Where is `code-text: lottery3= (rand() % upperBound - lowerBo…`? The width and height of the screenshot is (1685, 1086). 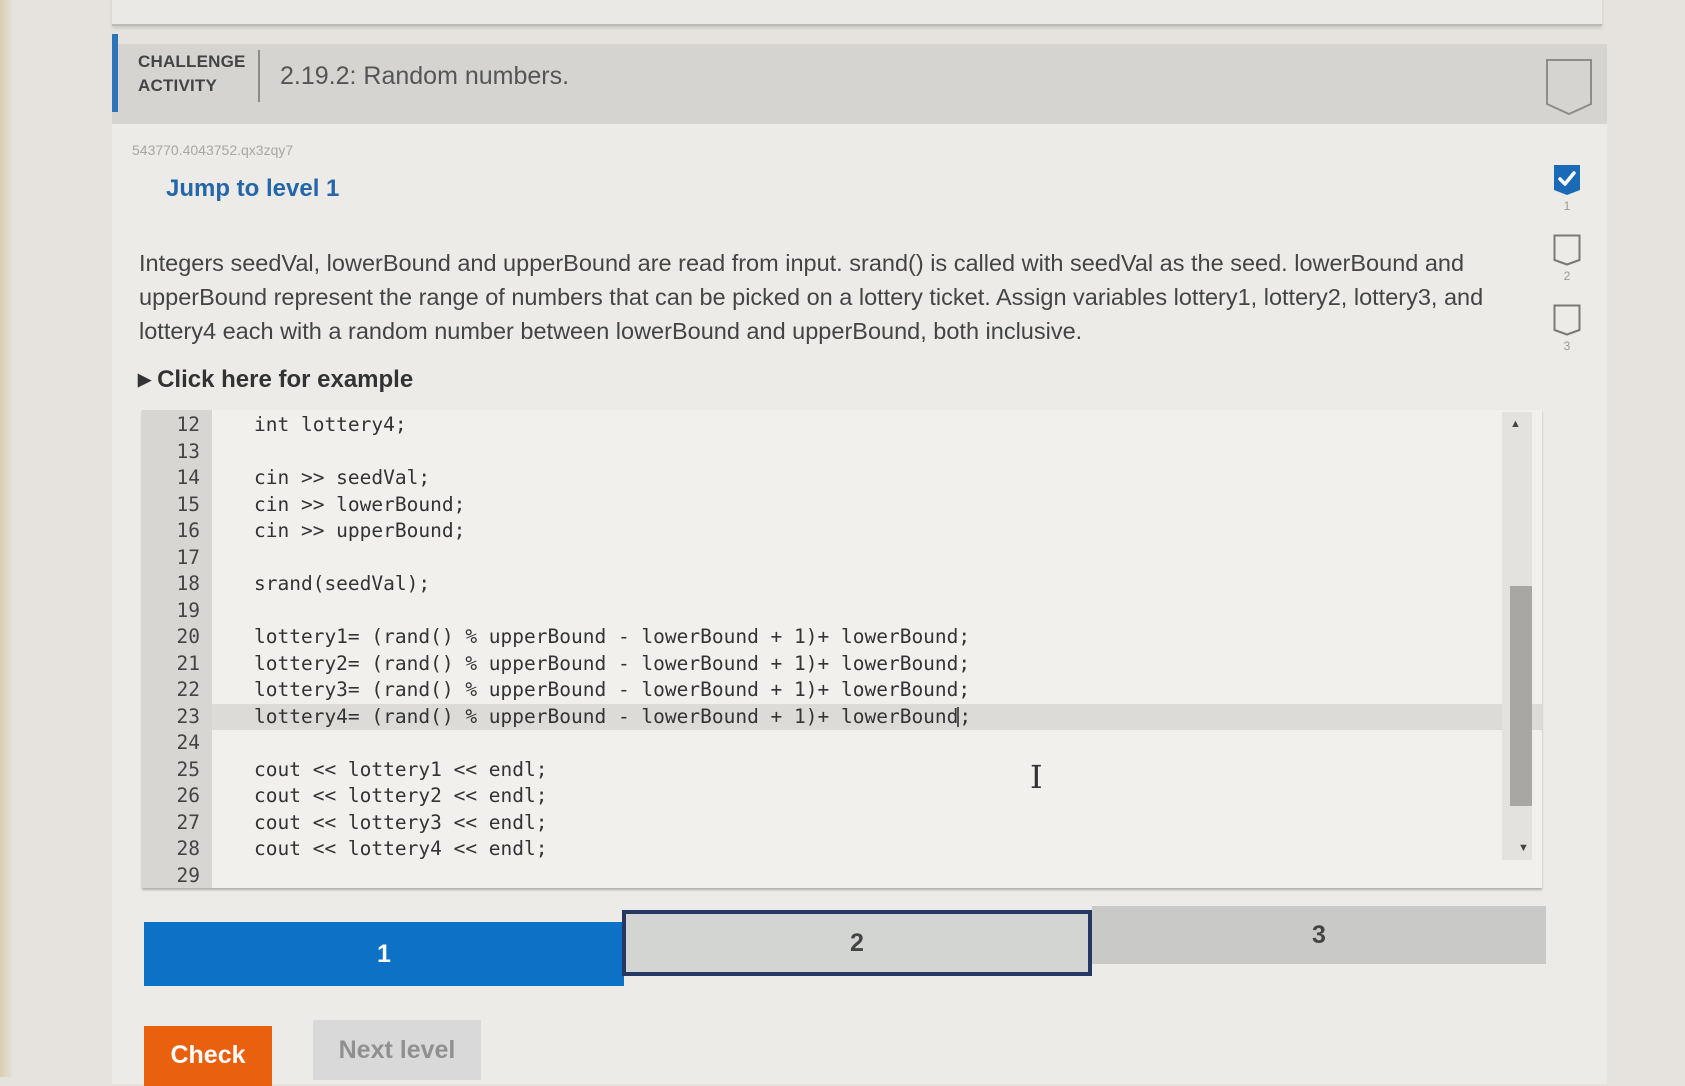
code-text: lottery3= (rand() % upperBound - lowerBo… is located at coordinates (612, 690).